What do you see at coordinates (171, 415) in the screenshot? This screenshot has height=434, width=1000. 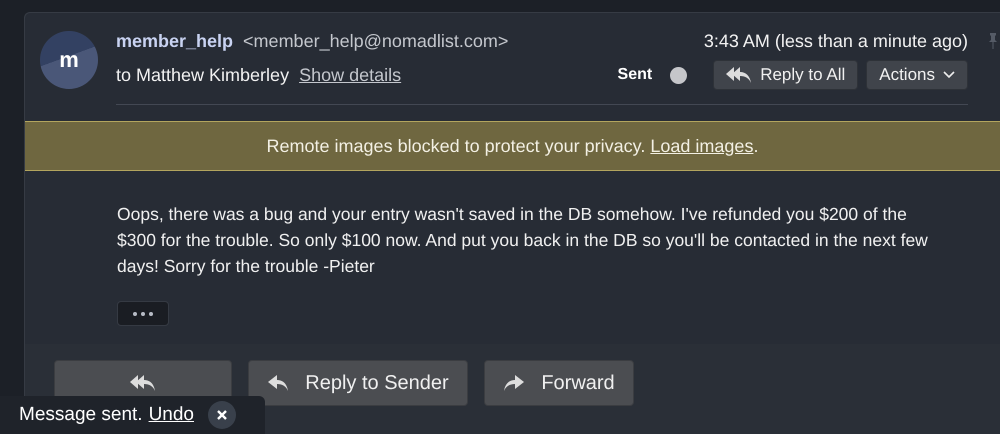 I see `undo-link: Undo` at bounding box center [171, 415].